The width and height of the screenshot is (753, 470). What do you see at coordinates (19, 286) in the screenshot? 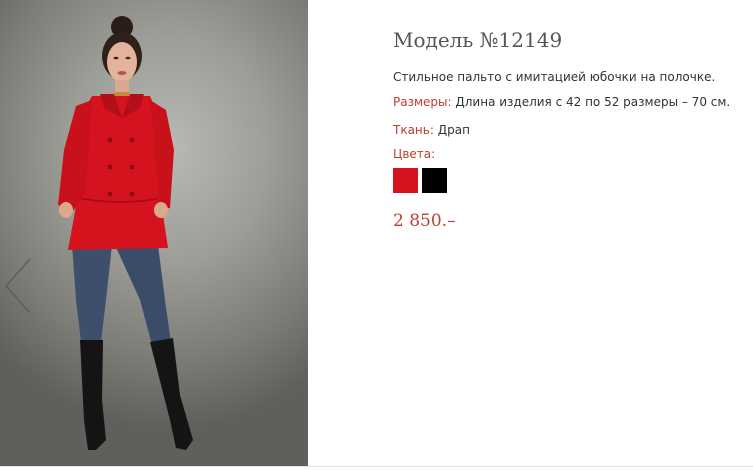
I see `chevron-left-icon` at bounding box center [19, 286].